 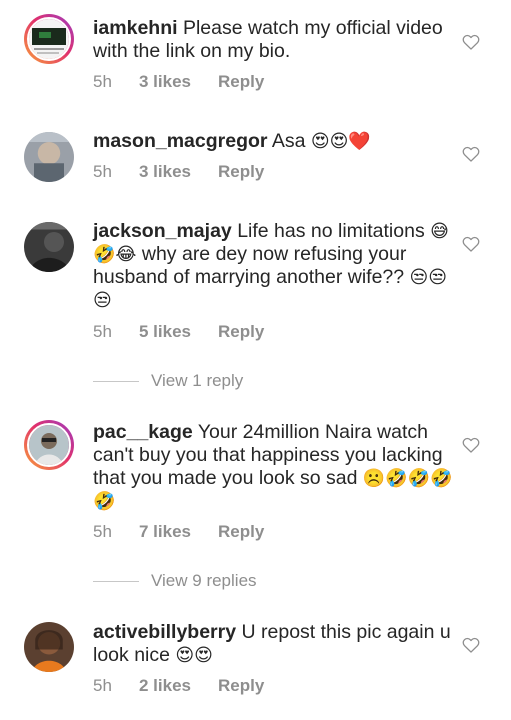 I want to click on comment-emojis: 😍😍, so click(x=194, y=655).